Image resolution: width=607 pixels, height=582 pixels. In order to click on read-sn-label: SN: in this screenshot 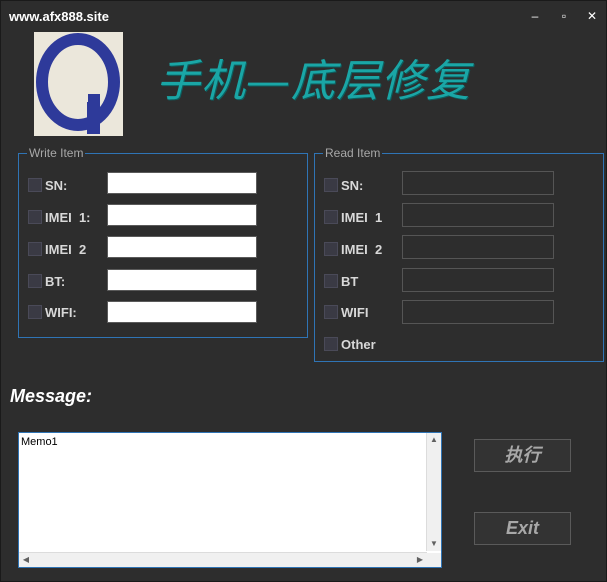, I will do `click(352, 185)`.